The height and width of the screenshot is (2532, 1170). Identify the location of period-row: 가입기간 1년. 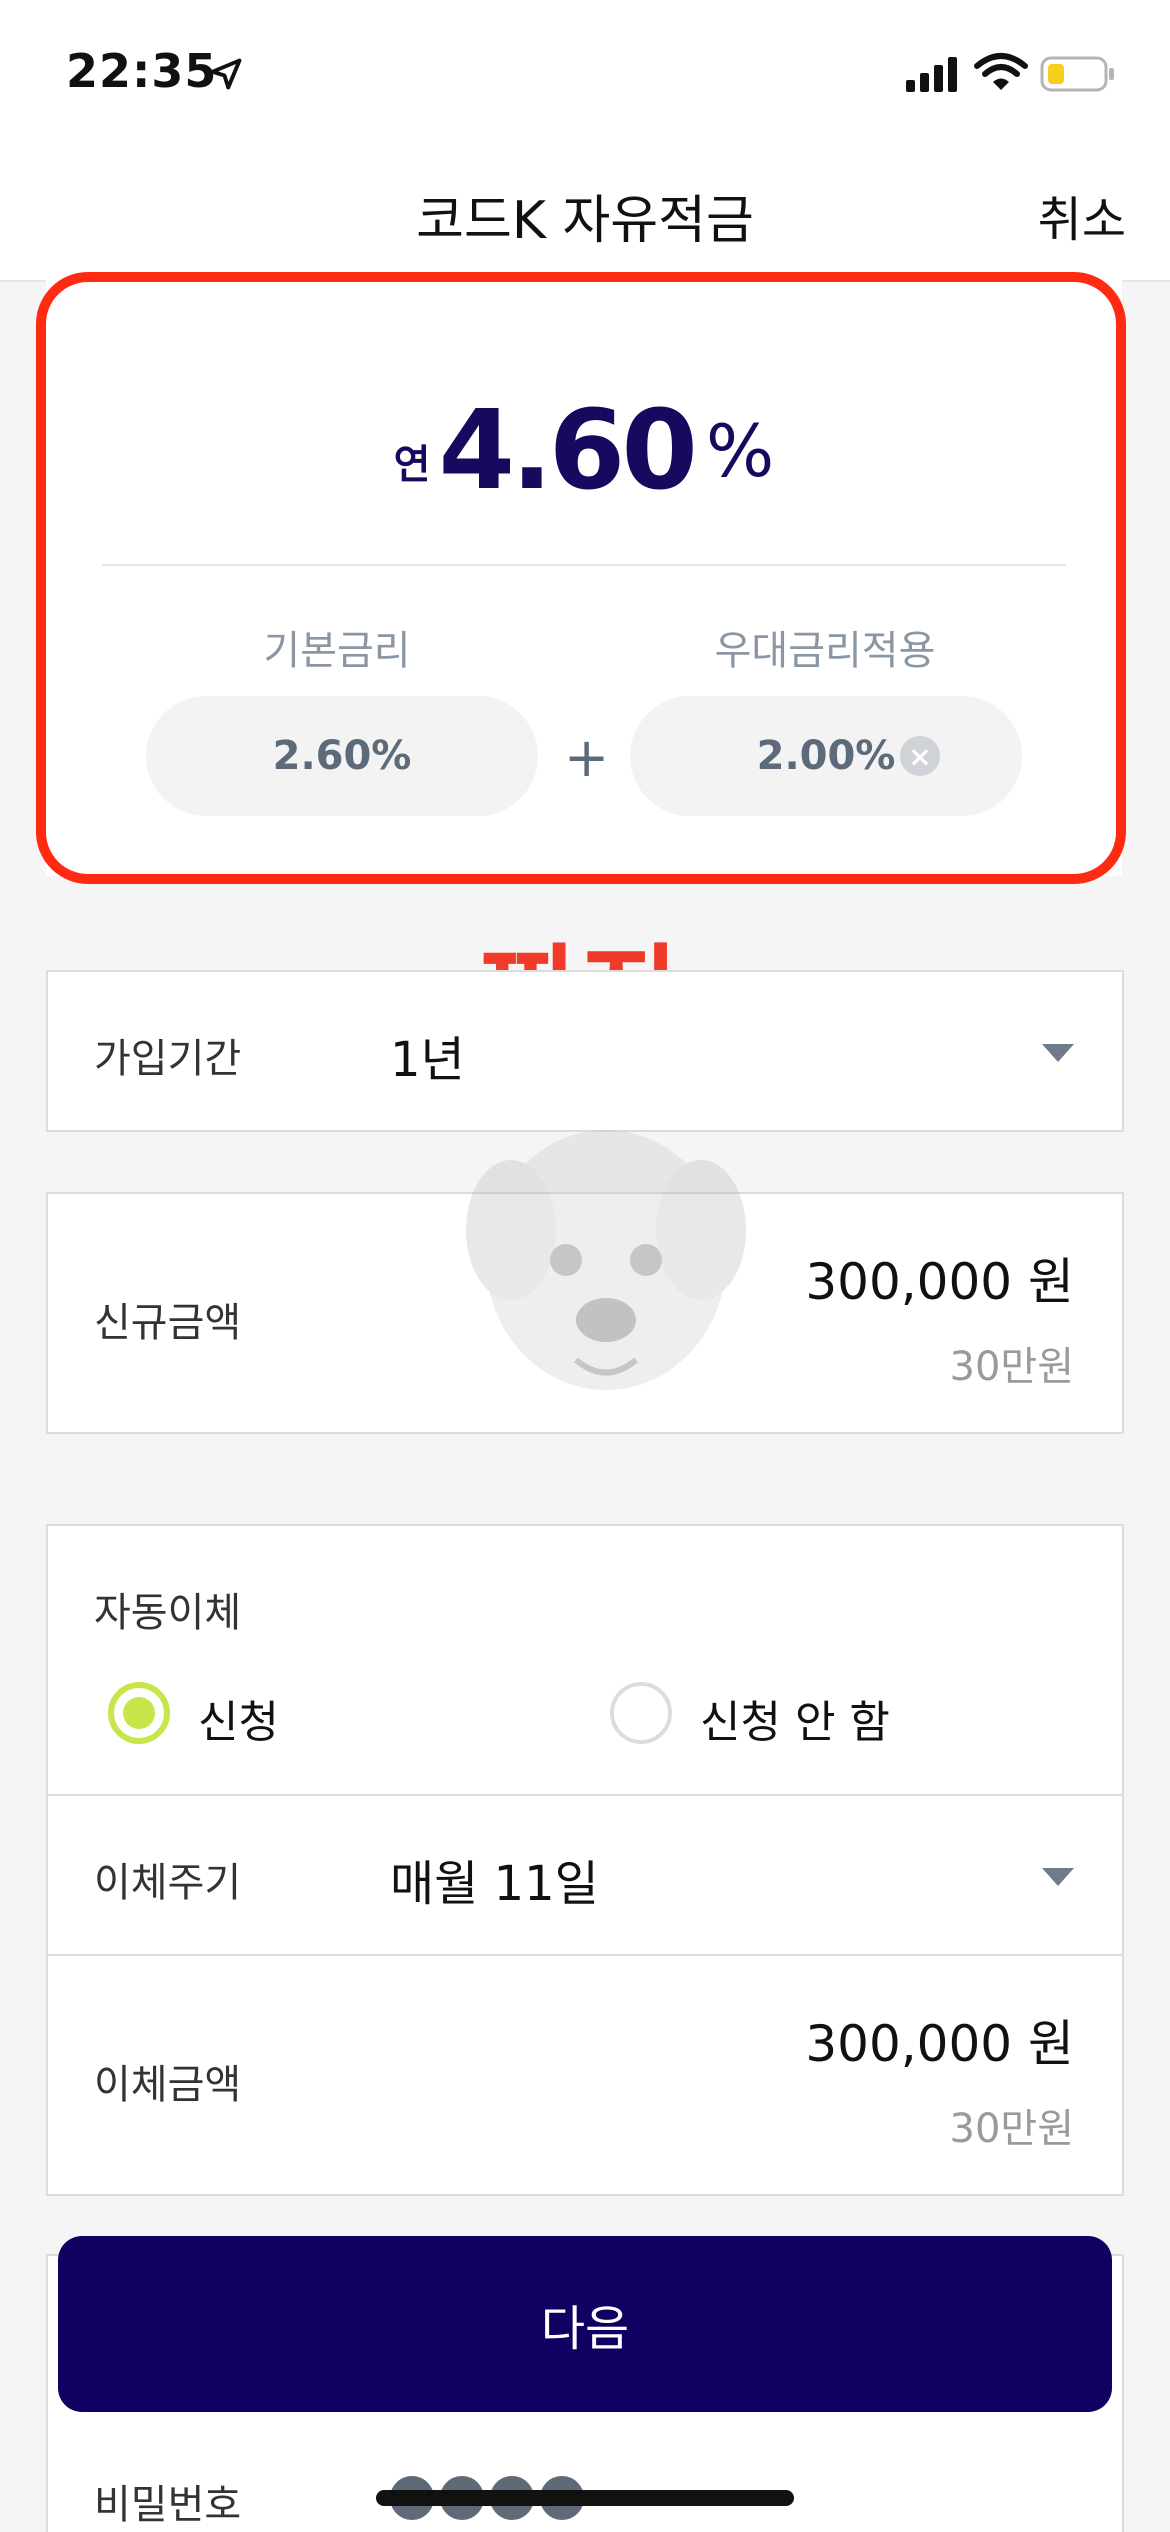
(585, 1051).